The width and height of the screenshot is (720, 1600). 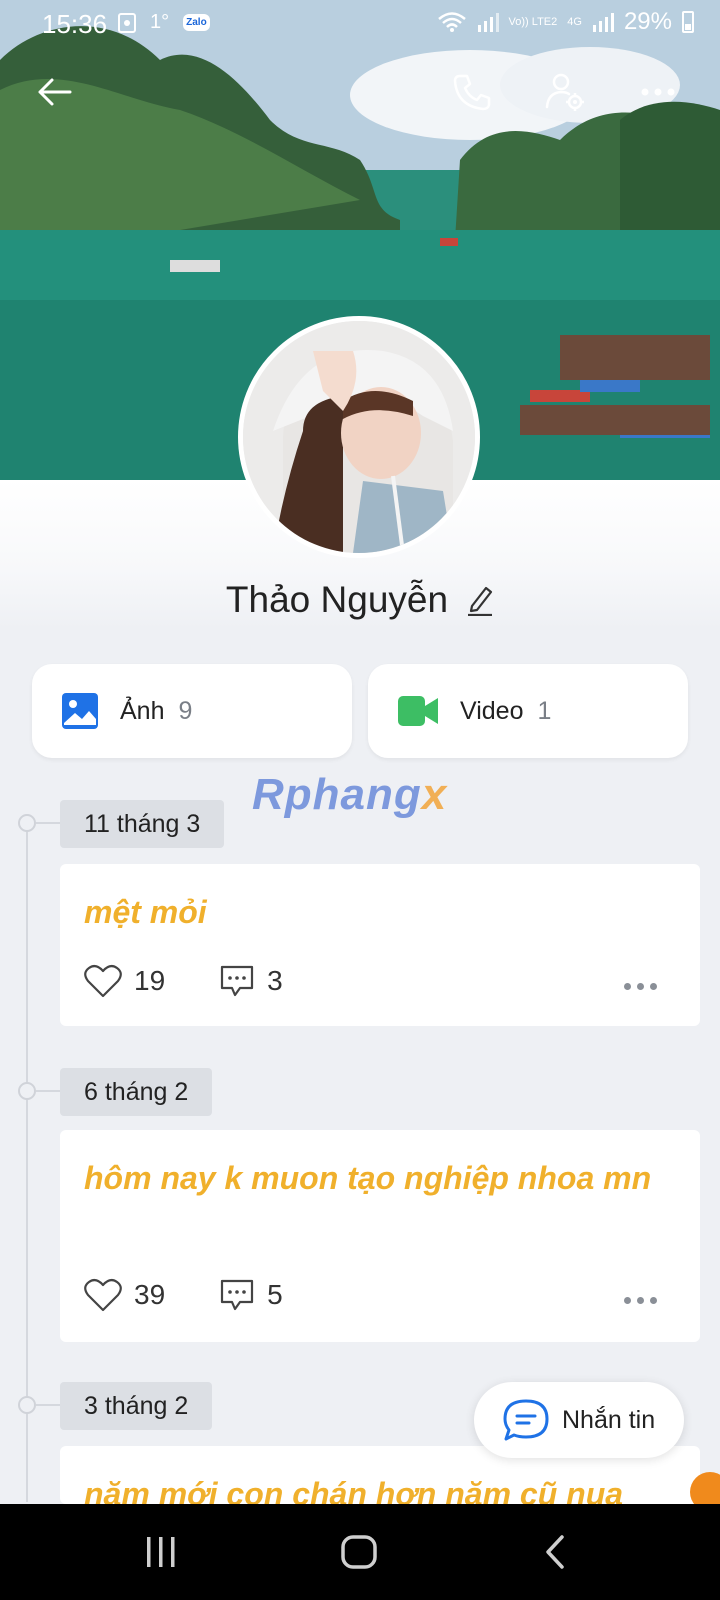 What do you see at coordinates (565, 22) in the screenshot?
I see `status-system-icons: Vo)) LTE2 4G 29%` at bounding box center [565, 22].